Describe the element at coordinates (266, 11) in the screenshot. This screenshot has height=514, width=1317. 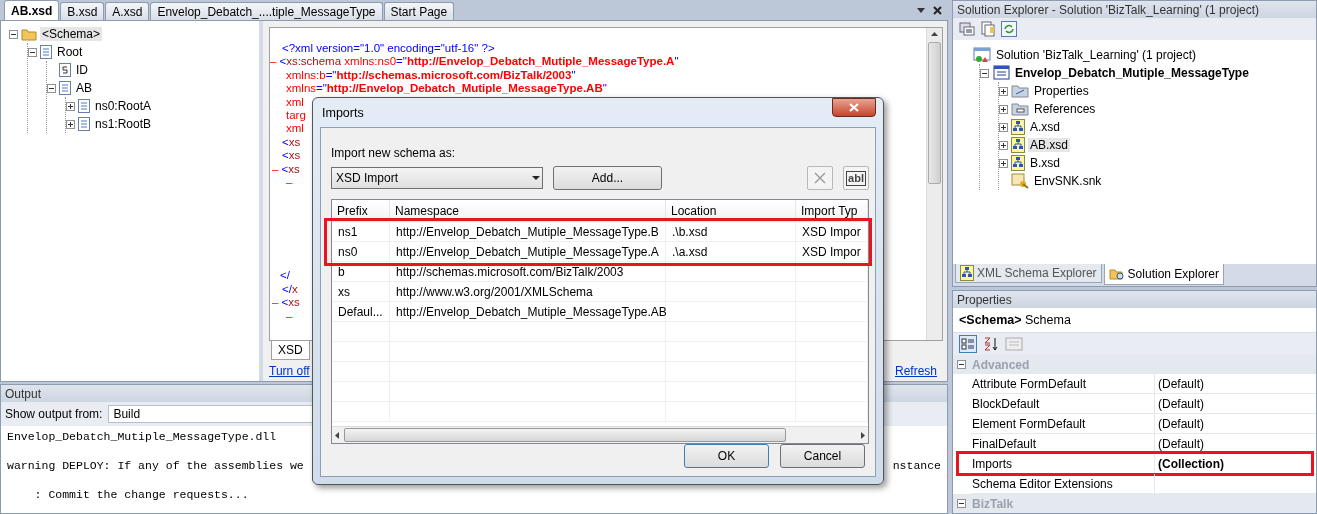
I see `document-tab: Envelop_Debatch_....tiple_MessageType` at that location.